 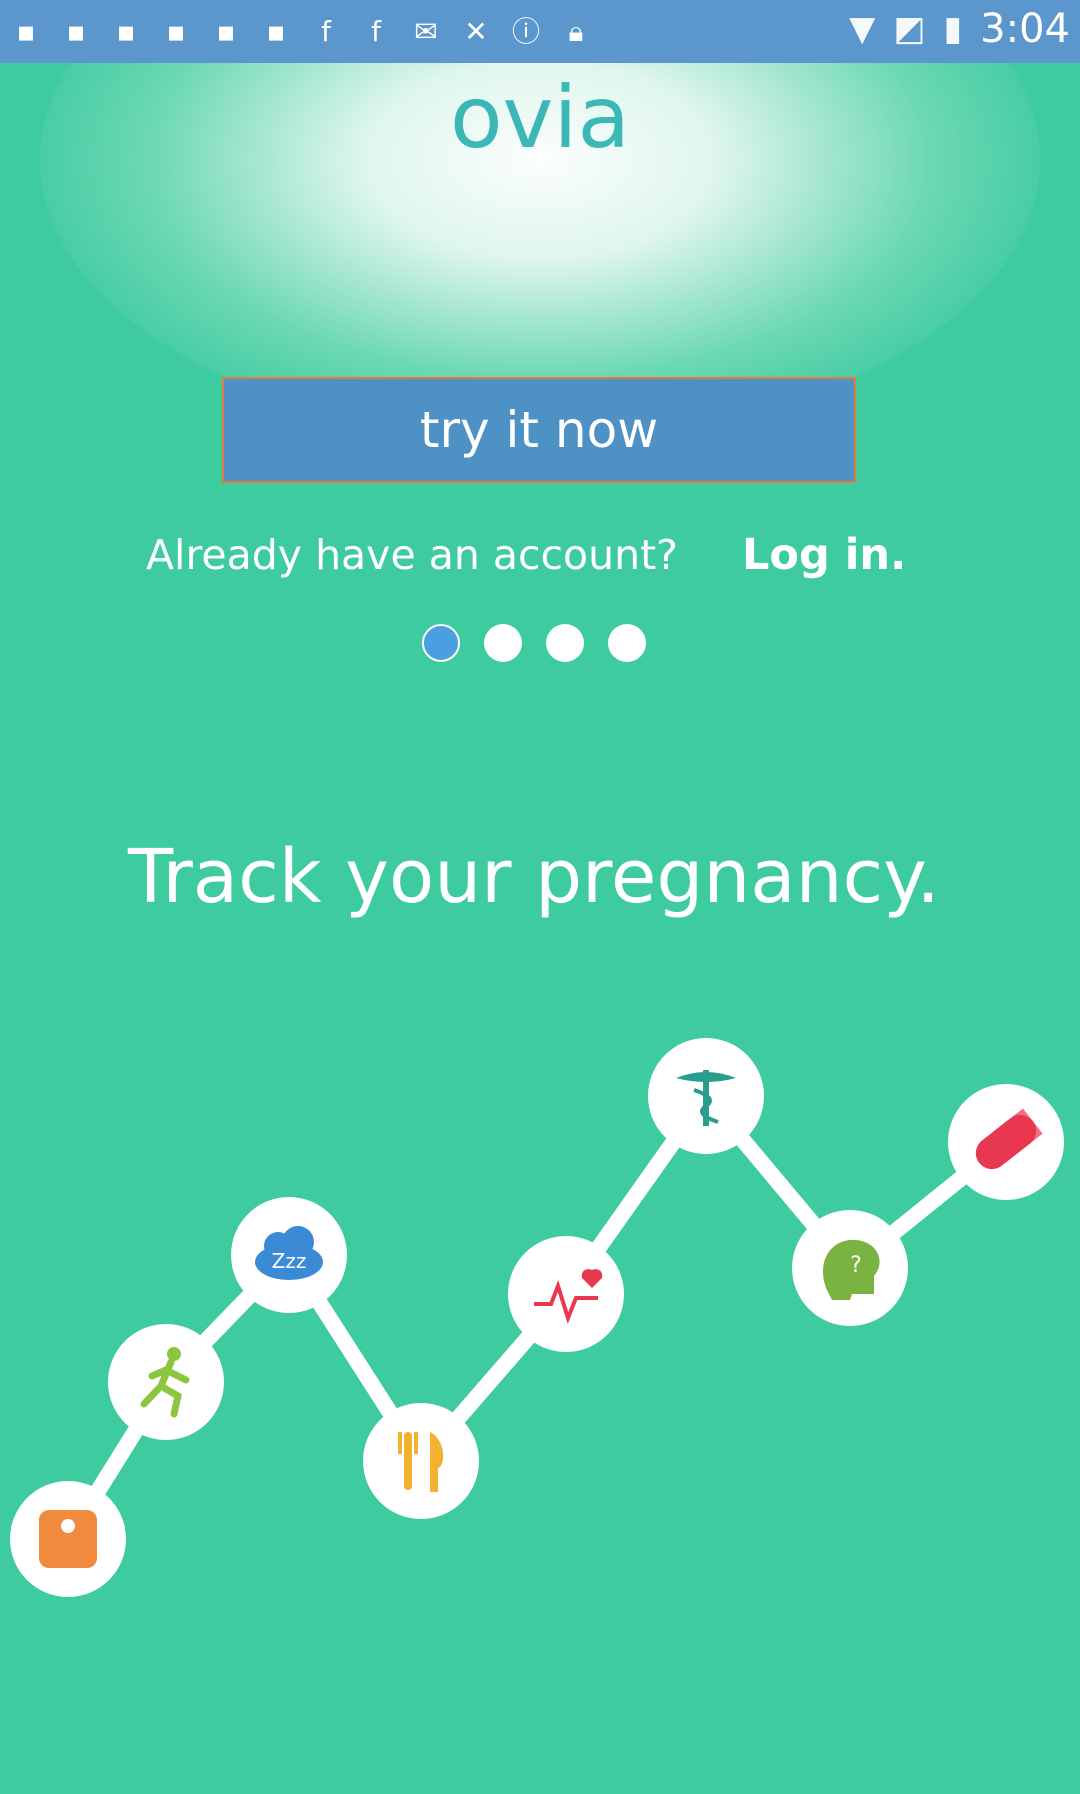 I want to click on status-bar-right: ▼ ◩ ▮ 3:04, so click(x=959, y=29).